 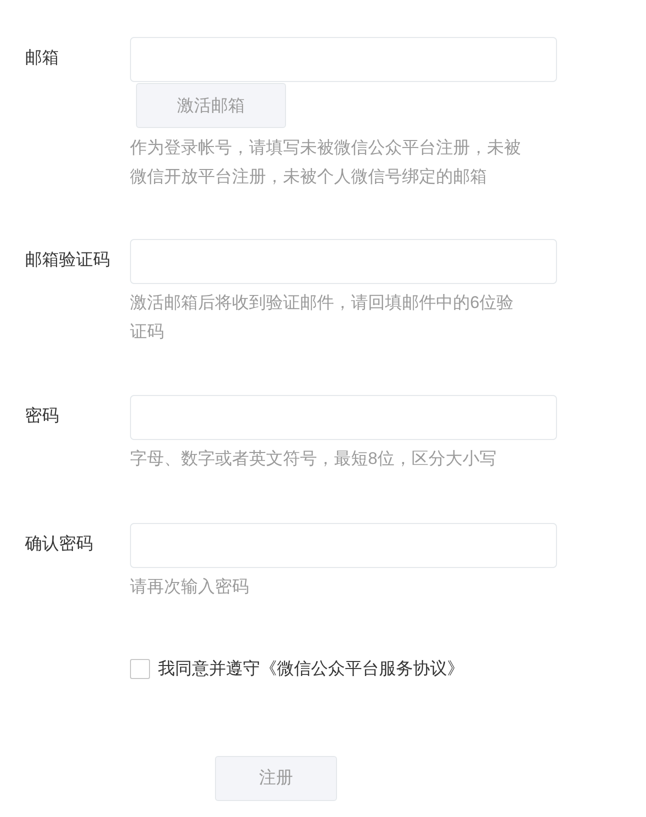 I want to click on agreement-text: 我同意并遵守, so click(x=209, y=669).